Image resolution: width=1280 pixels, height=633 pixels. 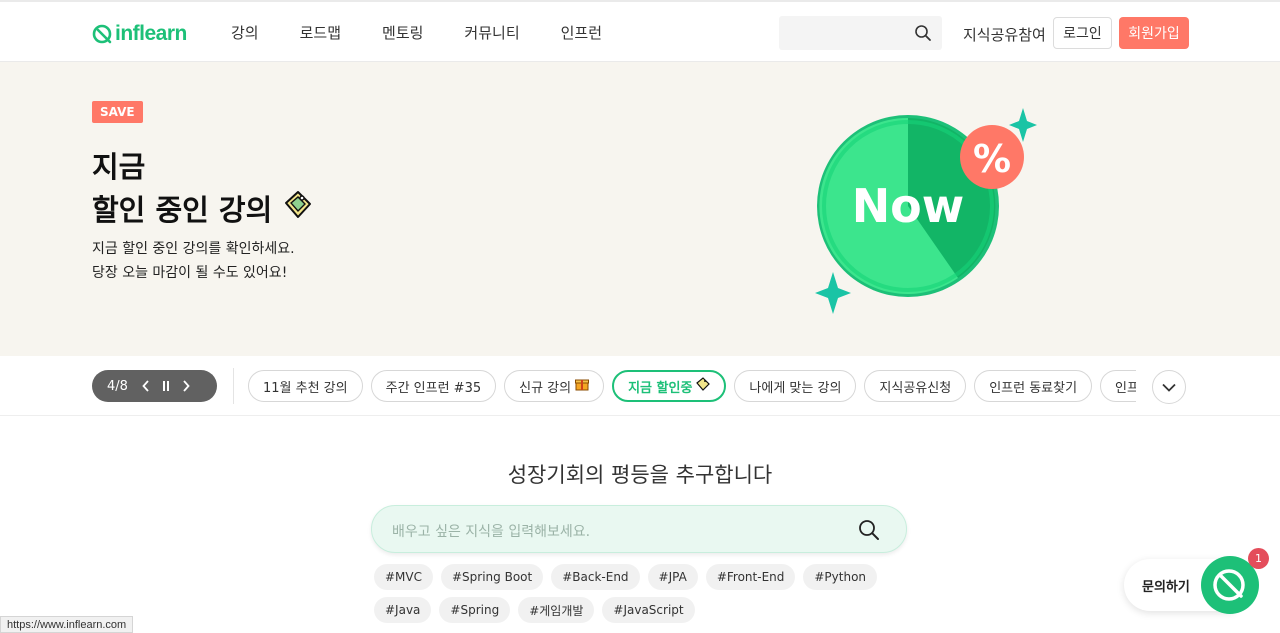 I want to click on pause-icon, so click(x=166, y=386).